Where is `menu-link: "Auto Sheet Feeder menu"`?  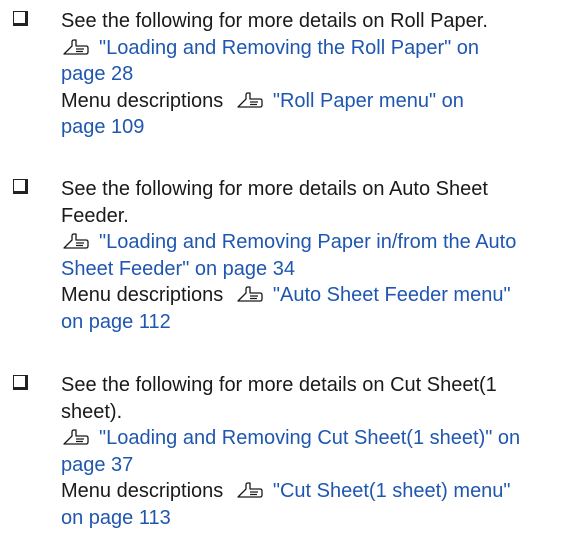 menu-link: "Auto Sheet Feeder menu" is located at coordinates (392, 295).